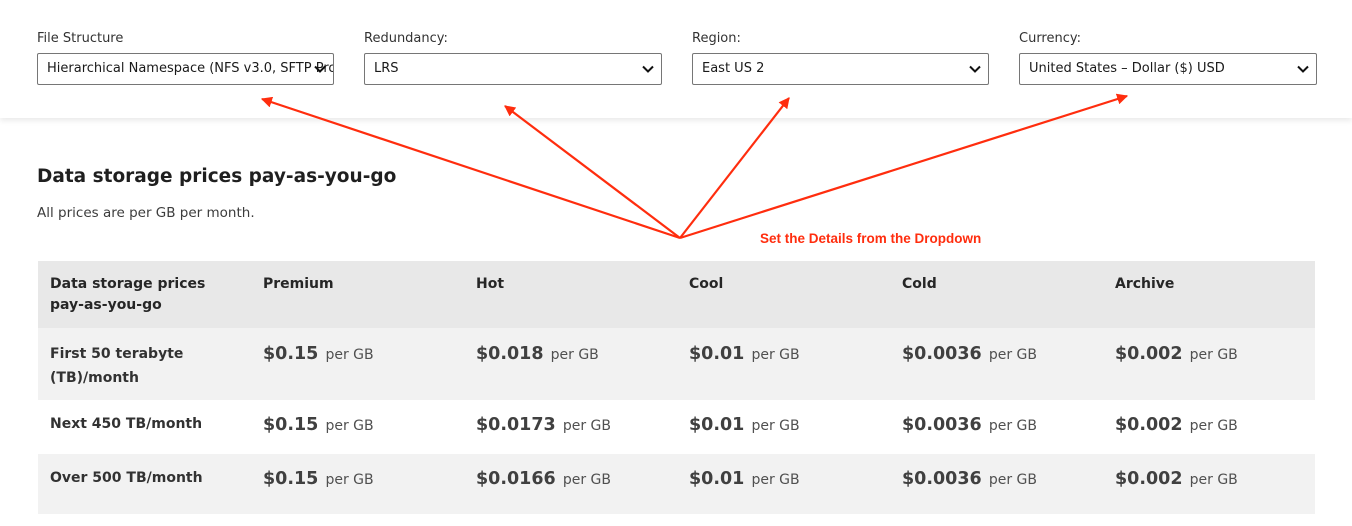 Image resolution: width=1352 pixels, height=526 pixels. Describe the element at coordinates (490, 284) in the screenshot. I see `column-header: Hot` at that location.